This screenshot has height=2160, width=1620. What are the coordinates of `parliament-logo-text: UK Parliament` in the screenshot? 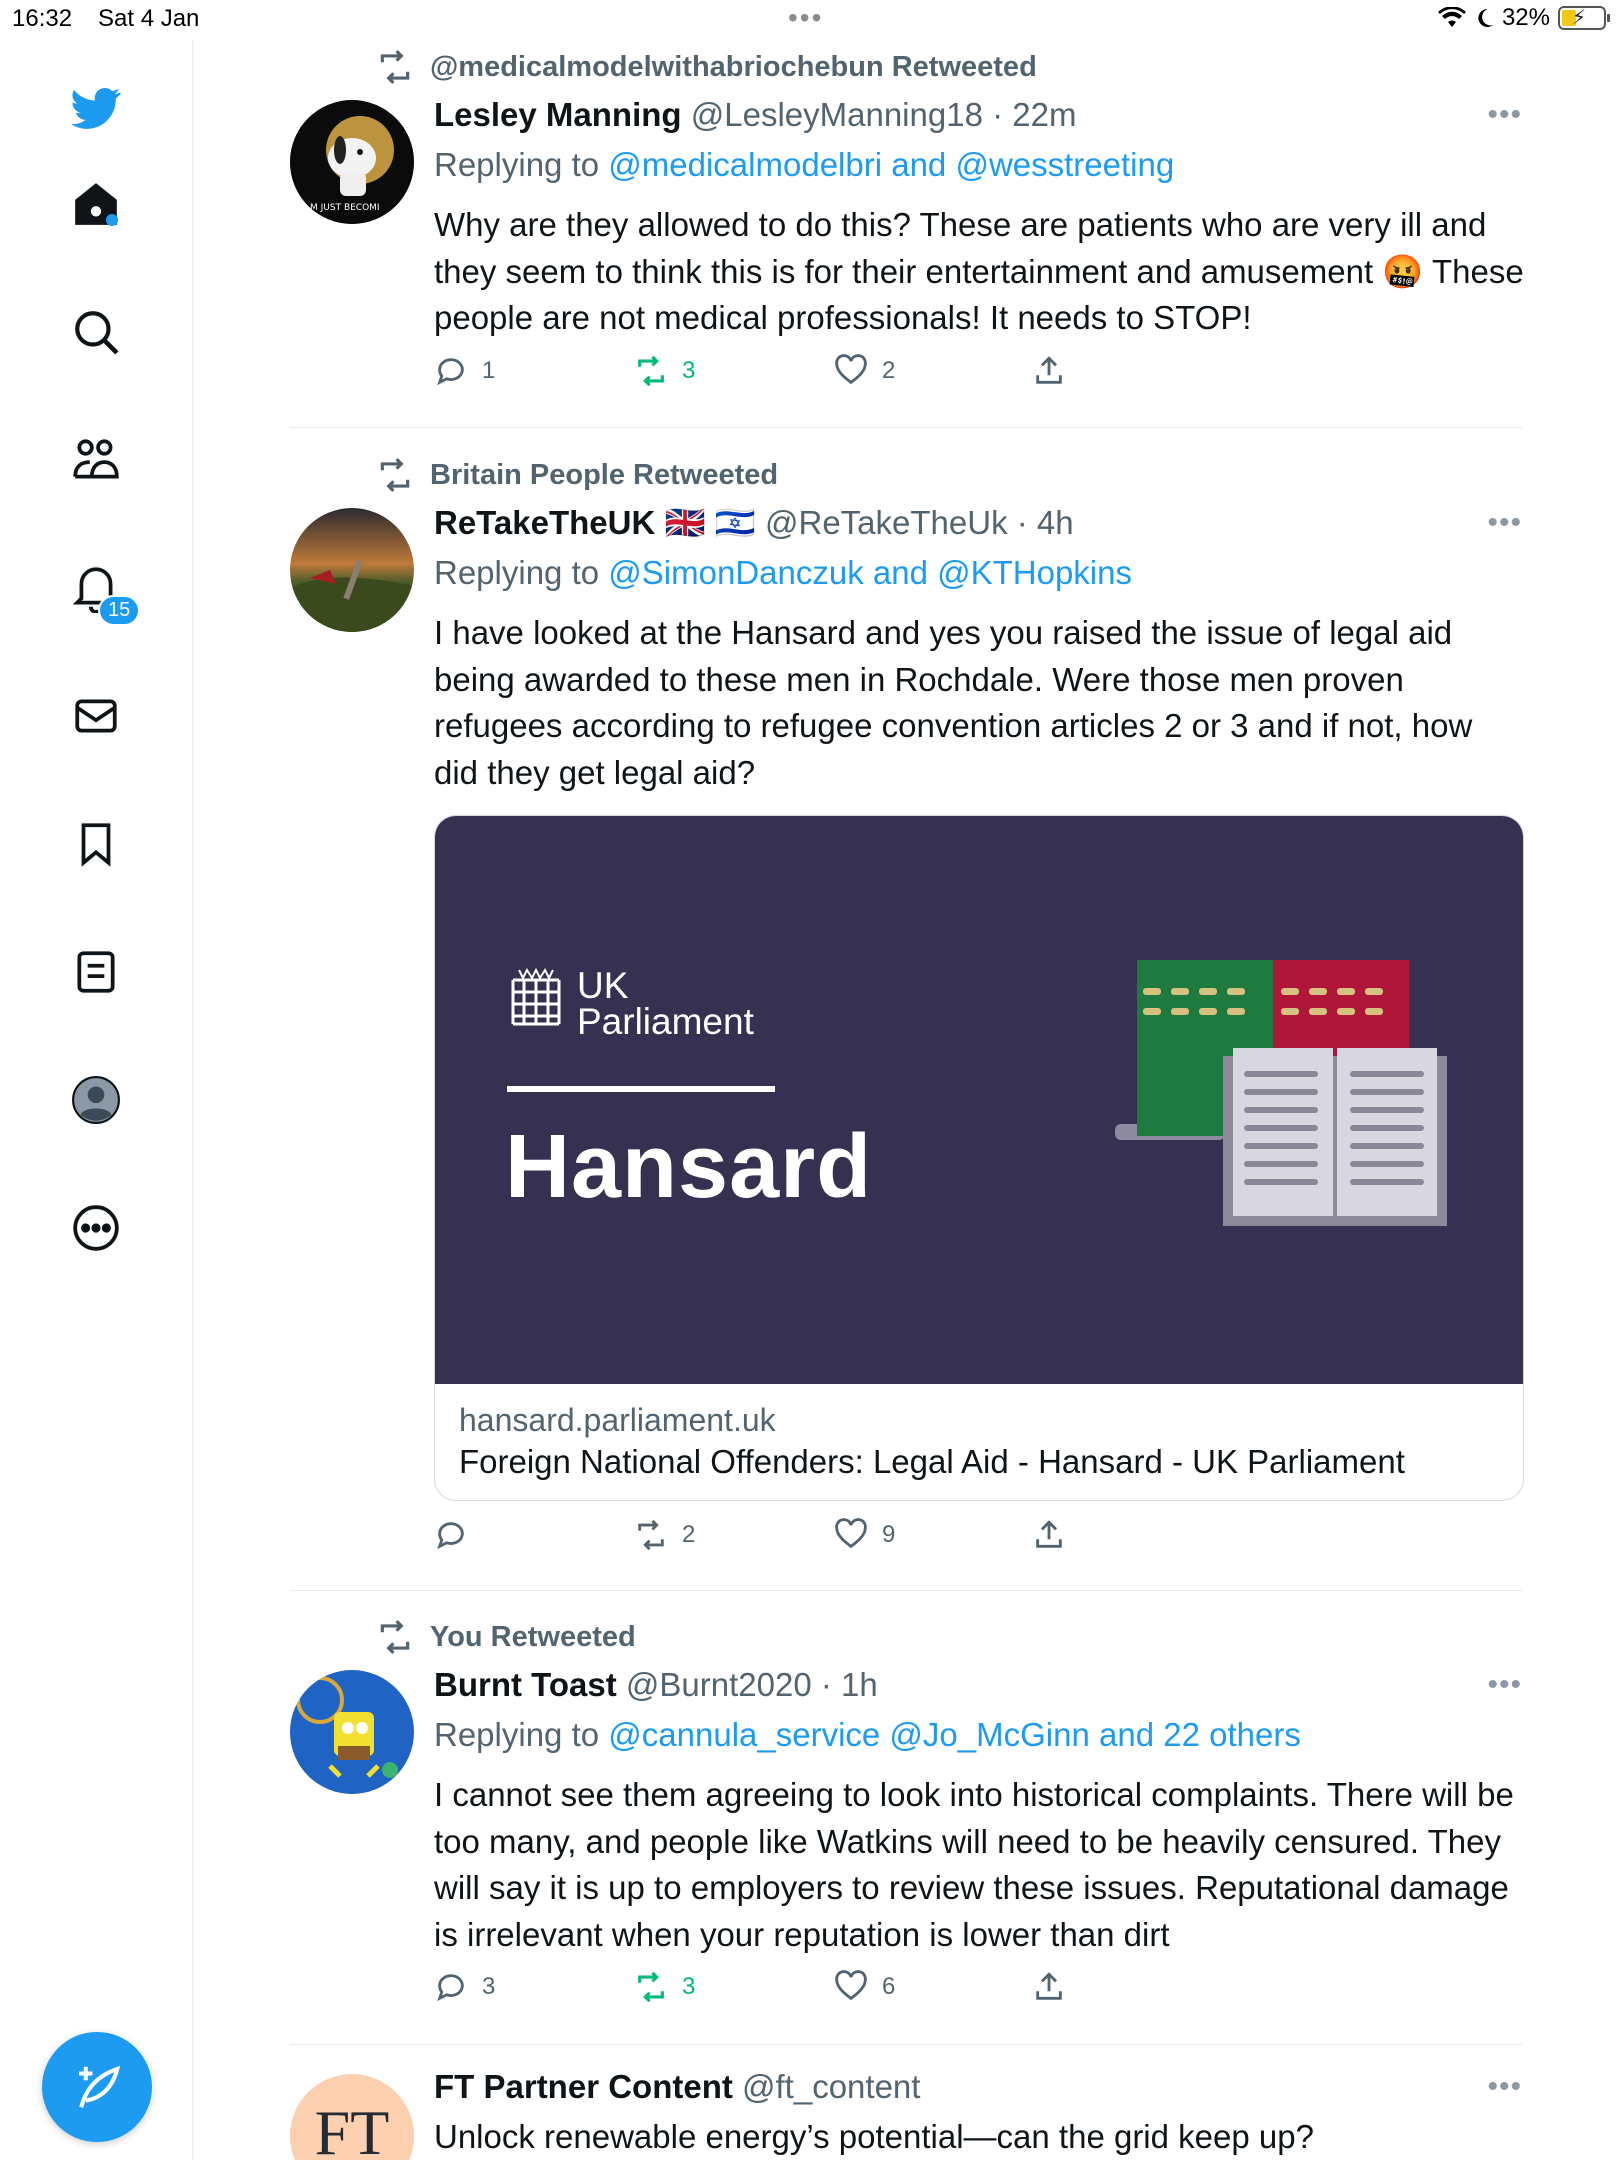 It's located at (665, 1003).